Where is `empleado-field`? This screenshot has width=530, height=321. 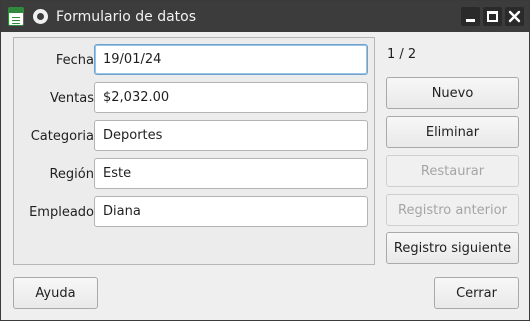
empleado-field is located at coordinates (231, 211).